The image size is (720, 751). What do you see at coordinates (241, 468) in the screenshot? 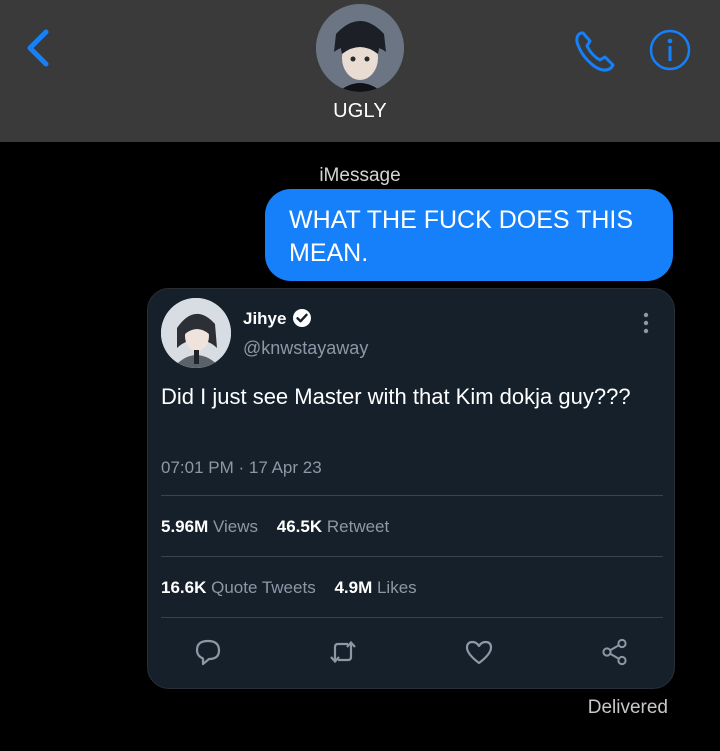
I see `tweet-timestamp: 07:01 PM · 17 Apr 23` at bounding box center [241, 468].